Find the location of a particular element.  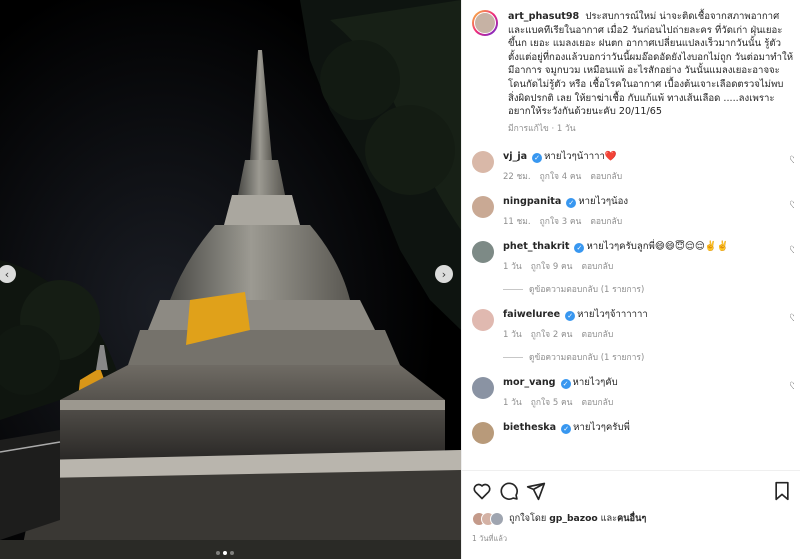

comment-likes: ถูกใจ 3 คน is located at coordinates (561, 221).